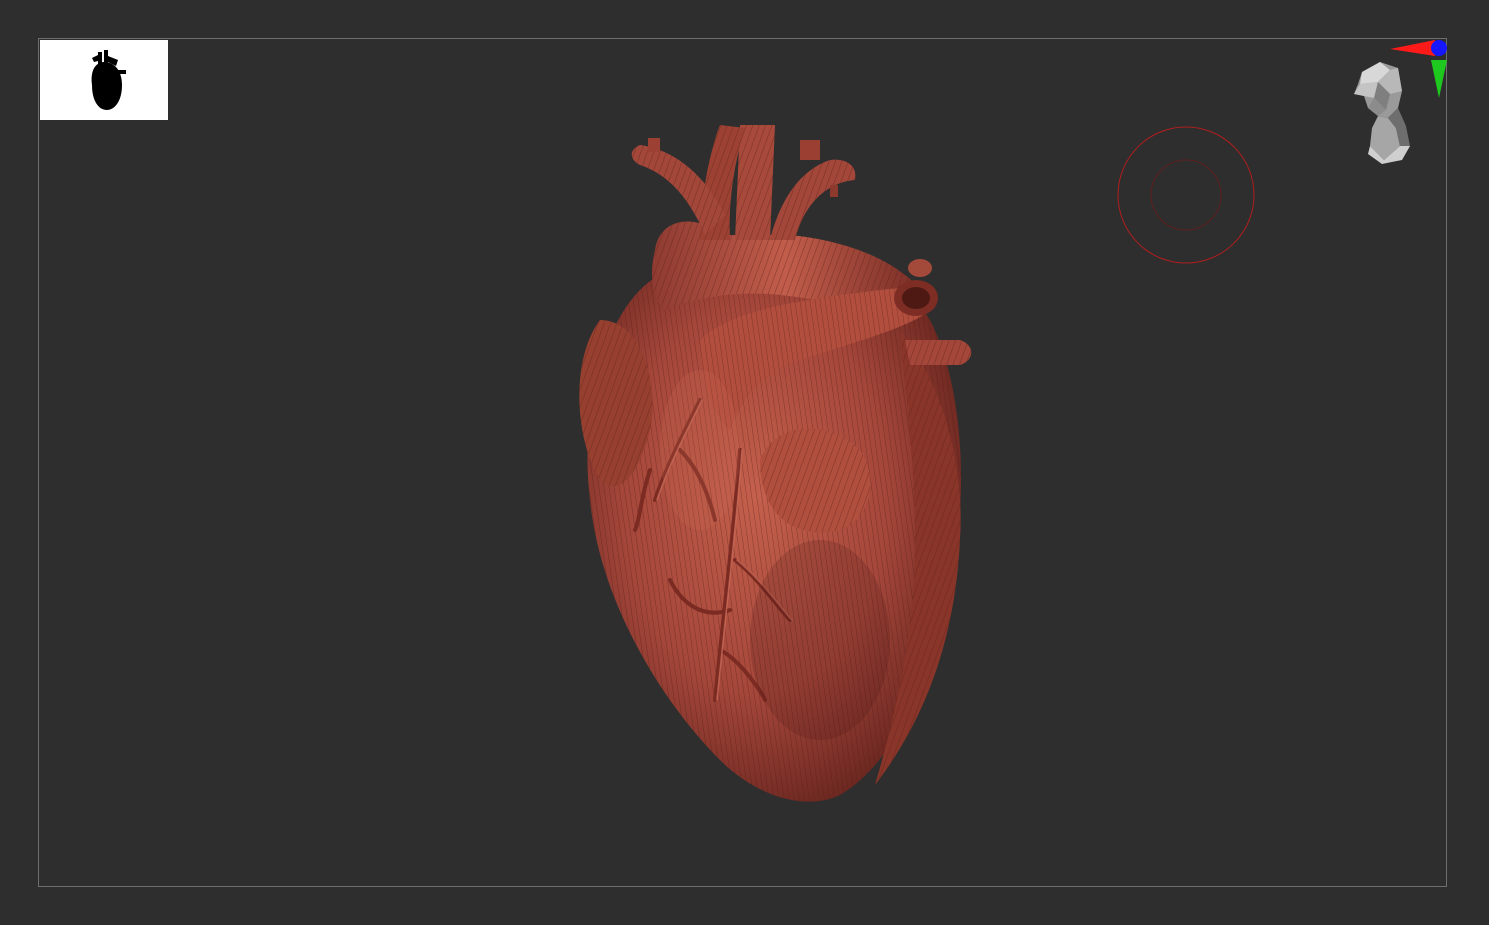 The height and width of the screenshot is (925, 1489). I want to click on thumbnail-preview, so click(104, 80).